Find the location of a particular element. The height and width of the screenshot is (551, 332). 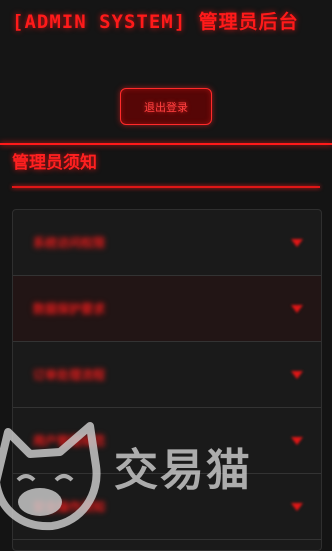

accordion-item-label: 数据保护要求 is located at coordinates (69, 309).